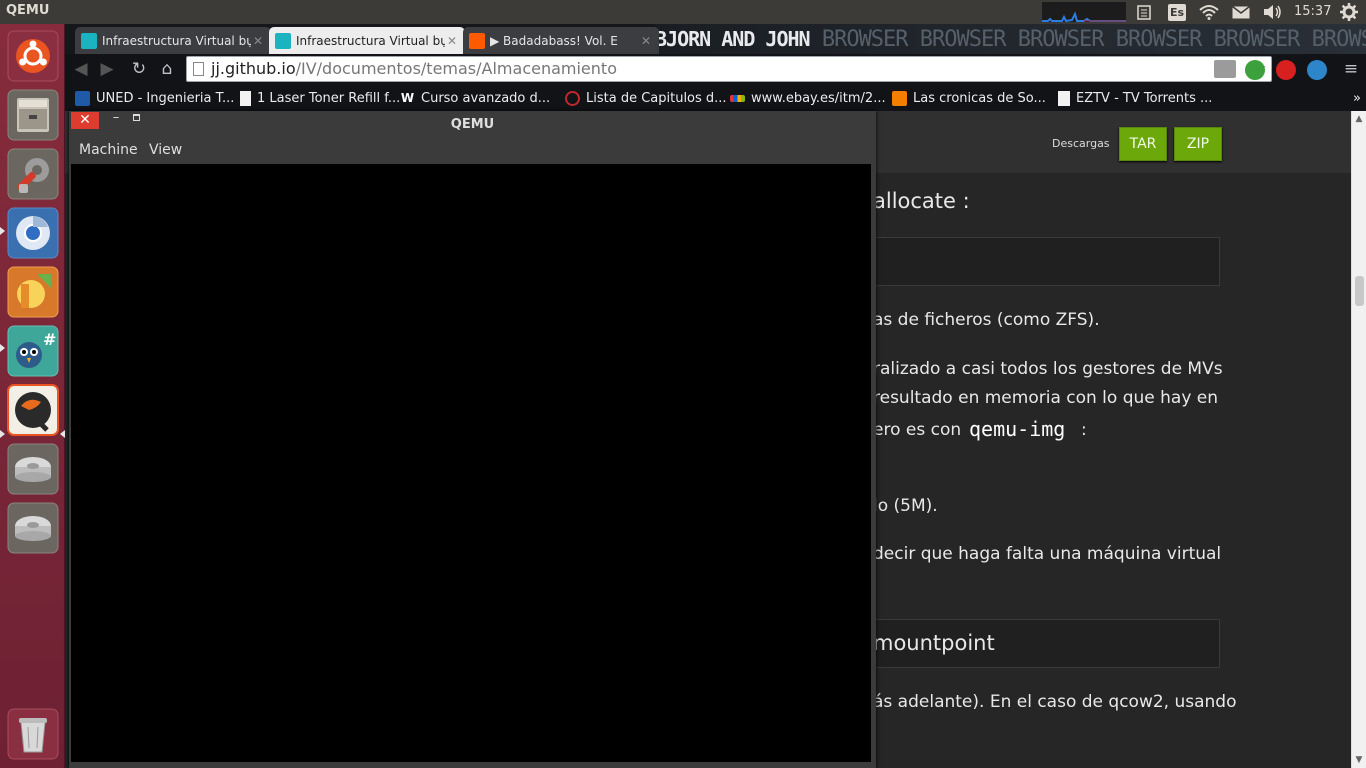 Image resolution: width=1366 pixels, height=768 pixels. I want to click on scroll-down-arrow-icon: ▼, so click(1359, 760).